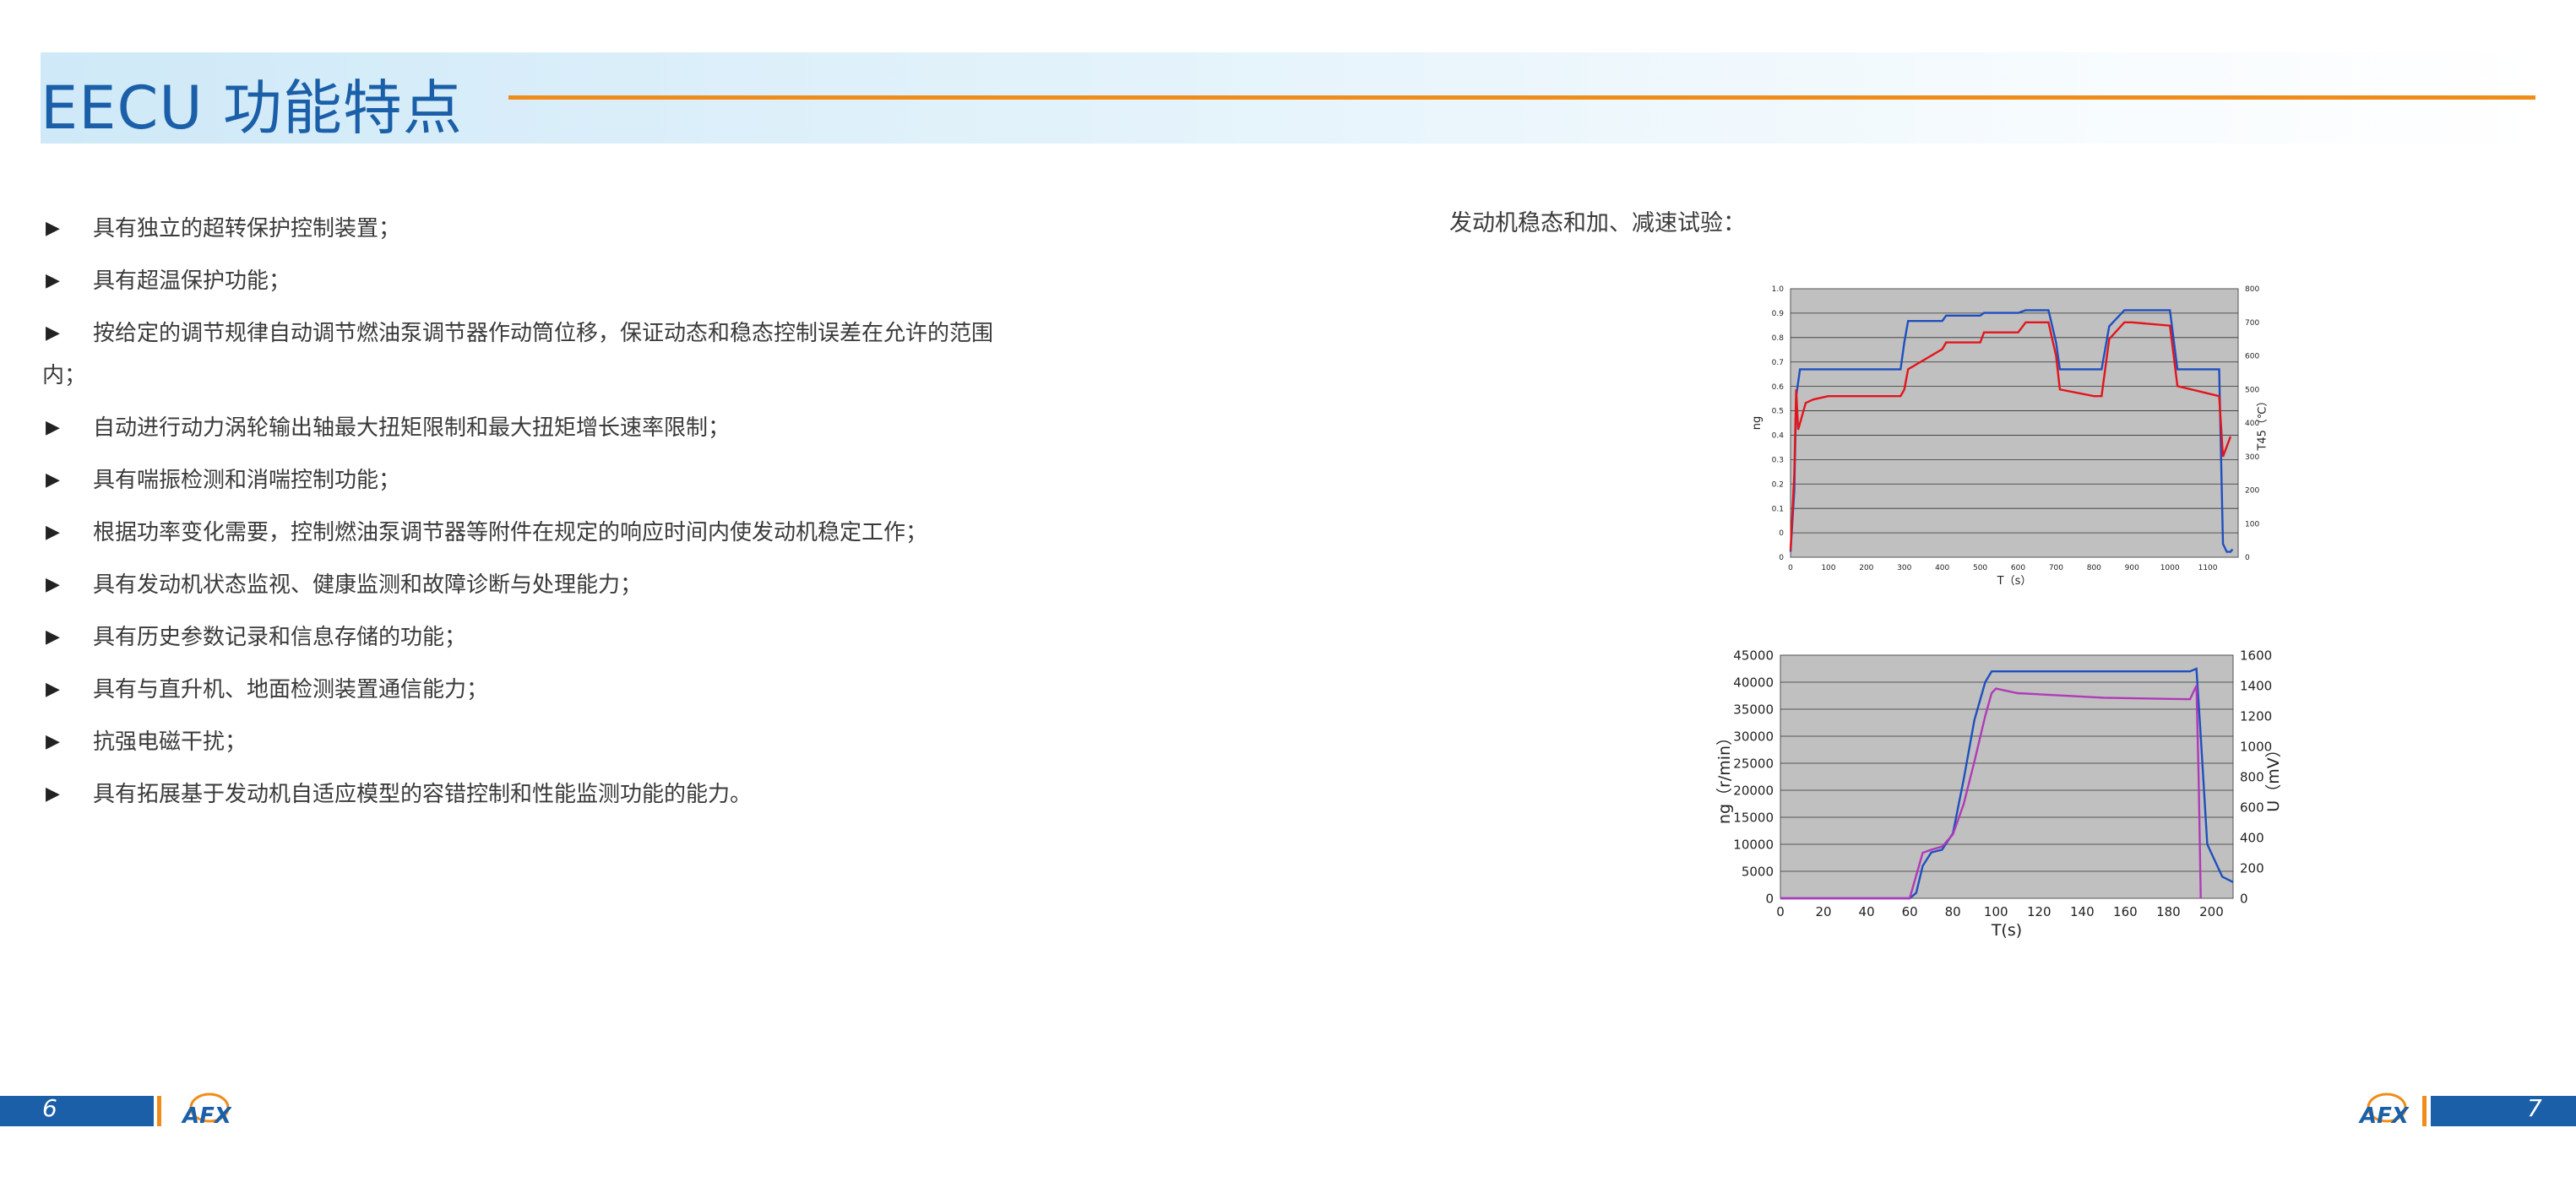 The width and height of the screenshot is (2576, 1182). What do you see at coordinates (528, 533) in the screenshot?
I see `feature-item: ▶ 根据功率变化需要，控制燃油泵调节器等附件在规定的响应时间内使发动机稳定工作；` at bounding box center [528, 533].